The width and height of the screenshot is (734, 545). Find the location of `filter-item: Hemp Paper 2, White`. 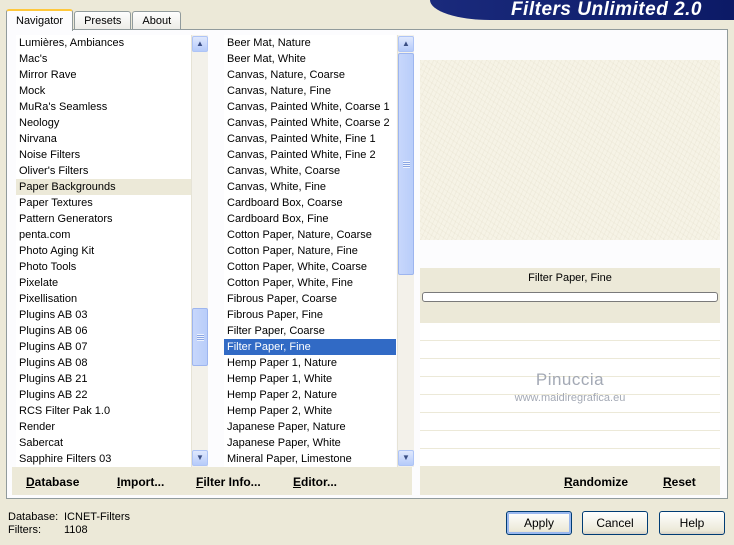

filter-item: Hemp Paper 2, White is located at coordinates (310, 411).